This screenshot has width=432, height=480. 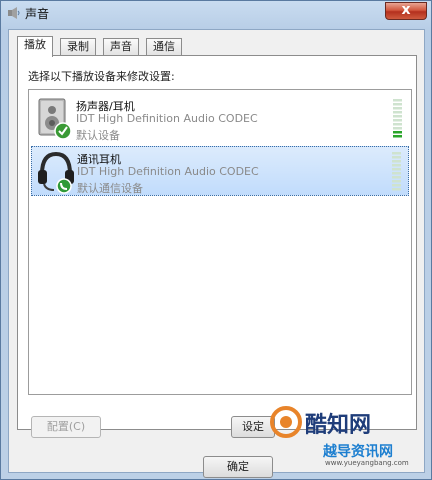 I want to click on tab-sounds: 声音, so click(x=121, y=46).